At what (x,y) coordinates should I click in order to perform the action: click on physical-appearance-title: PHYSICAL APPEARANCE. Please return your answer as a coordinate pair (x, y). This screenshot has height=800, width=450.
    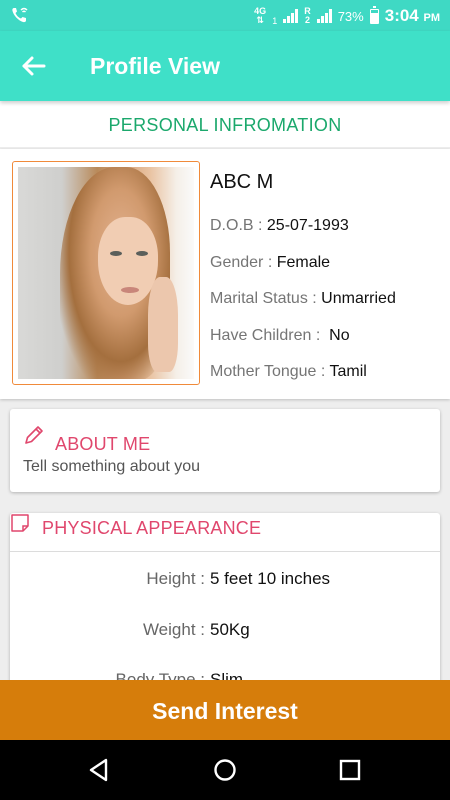
    Looking at the image, I should click on (152, 528).